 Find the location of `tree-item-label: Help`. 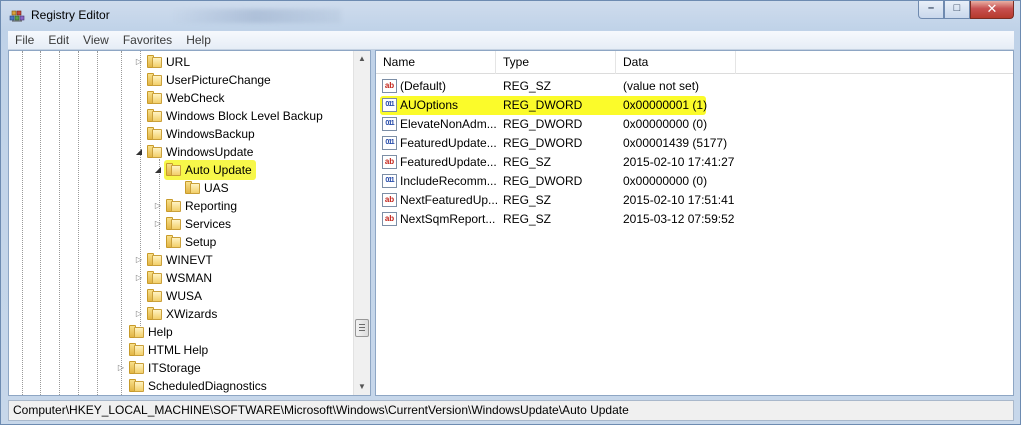

tree-item-label: Help is located at coordinates (160, 332).